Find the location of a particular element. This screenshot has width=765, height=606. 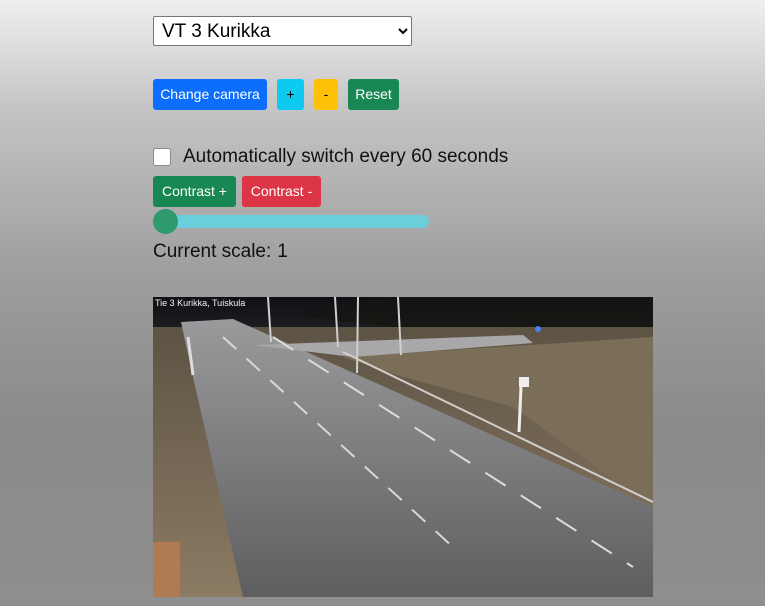

zoom-out-button: - is located at coordinates (326, 94).